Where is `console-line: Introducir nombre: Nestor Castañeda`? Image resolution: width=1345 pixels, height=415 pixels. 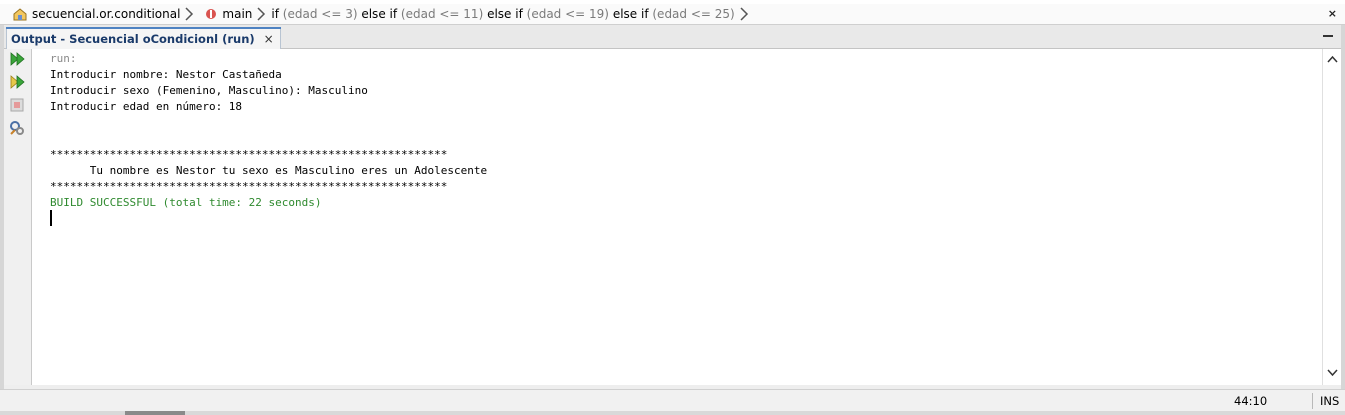
console-line: Introducir nombre: Nestor Castañeda is located at coordinates (166, 74).